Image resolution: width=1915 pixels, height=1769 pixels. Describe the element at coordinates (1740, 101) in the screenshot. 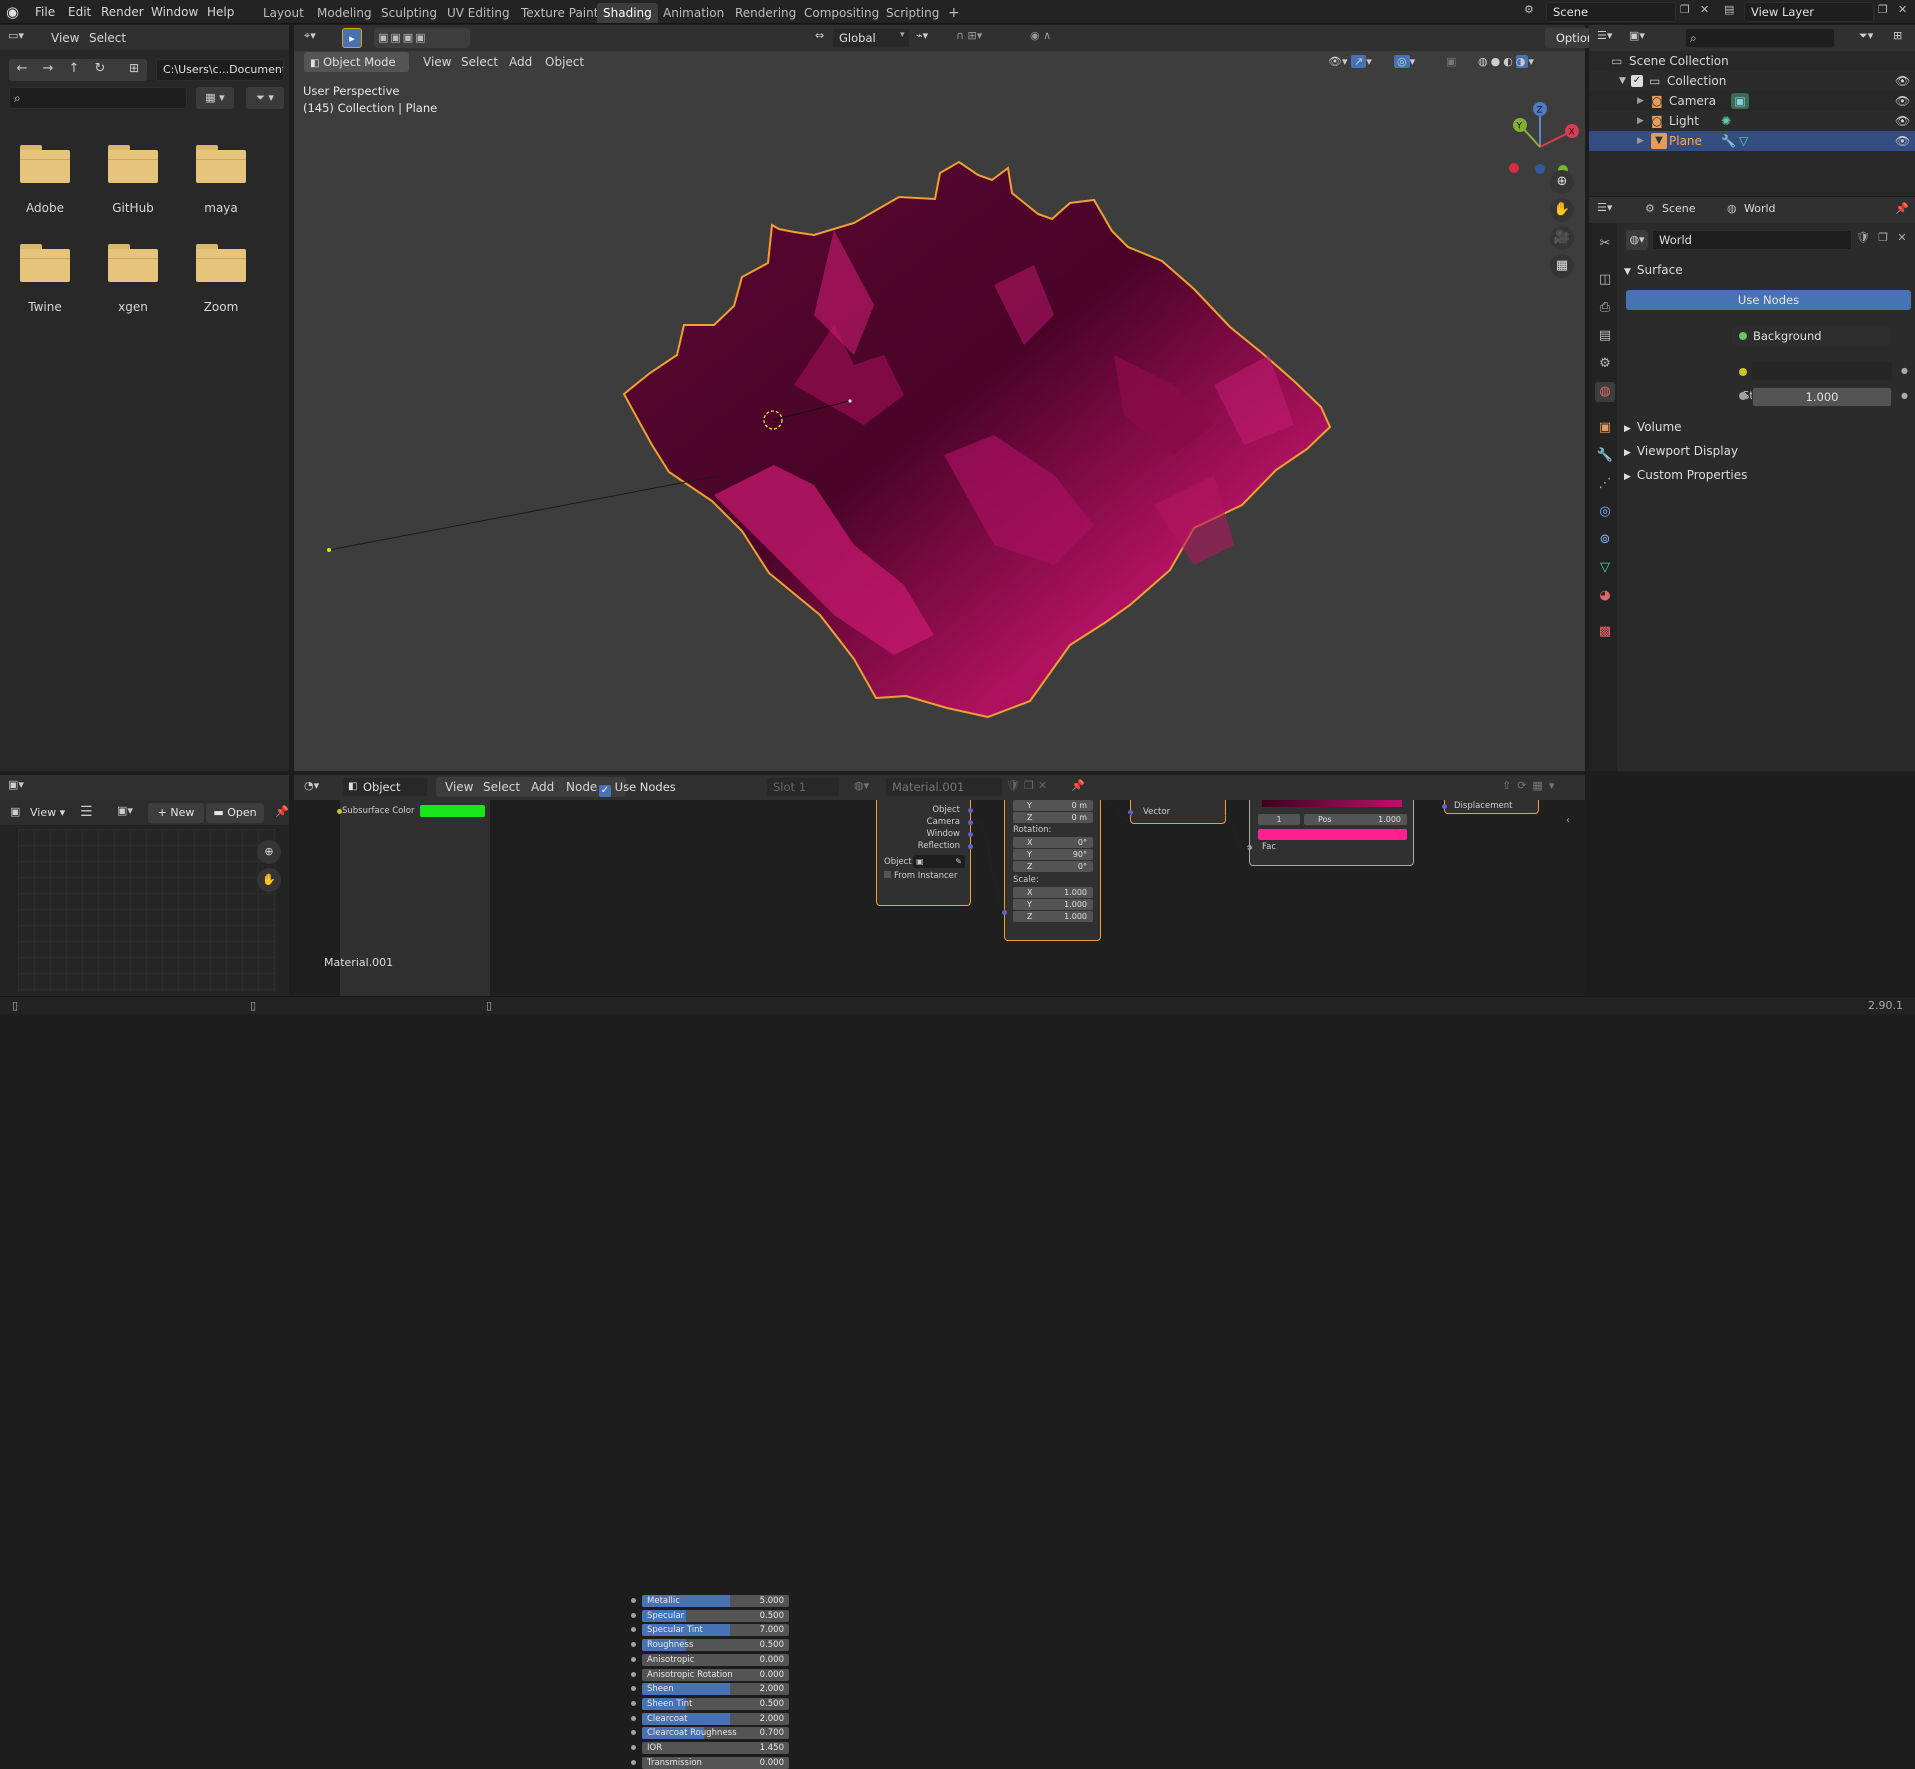

I see `camera-data-icon: ▣` at that location.